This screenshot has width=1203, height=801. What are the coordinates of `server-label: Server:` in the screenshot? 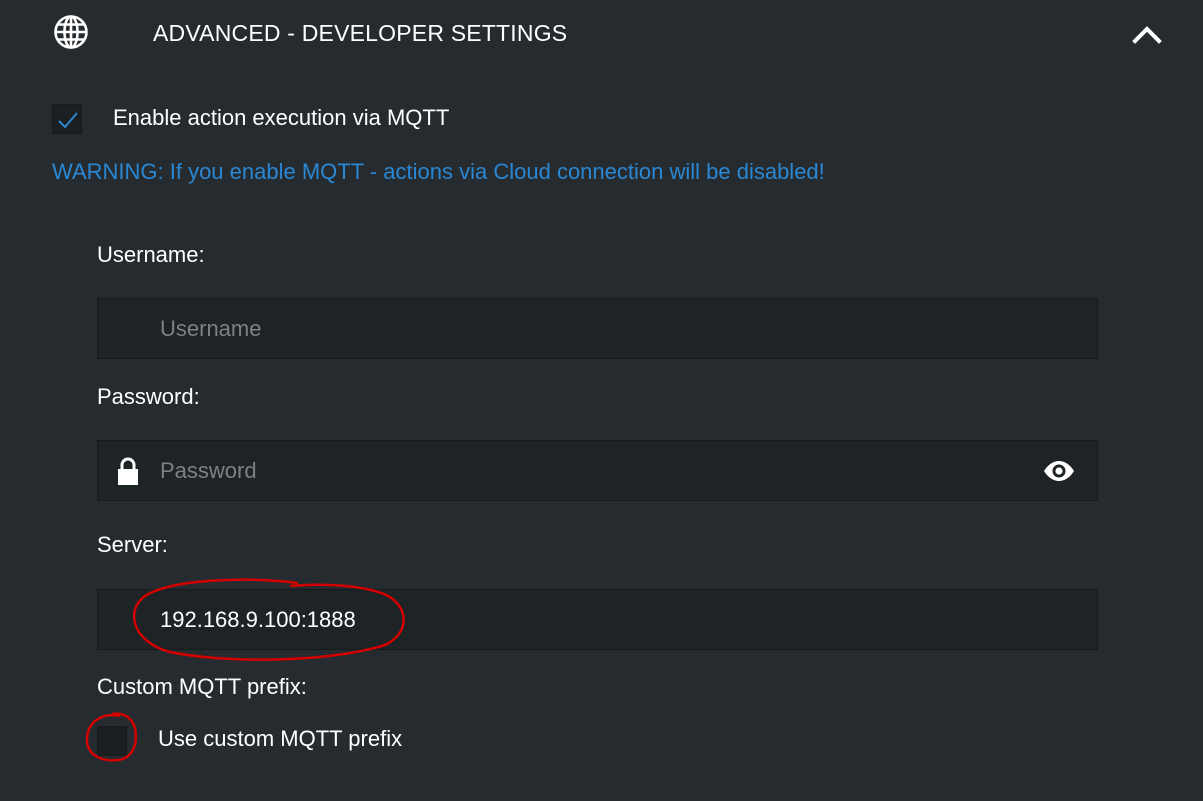 It's located at (132, 544).